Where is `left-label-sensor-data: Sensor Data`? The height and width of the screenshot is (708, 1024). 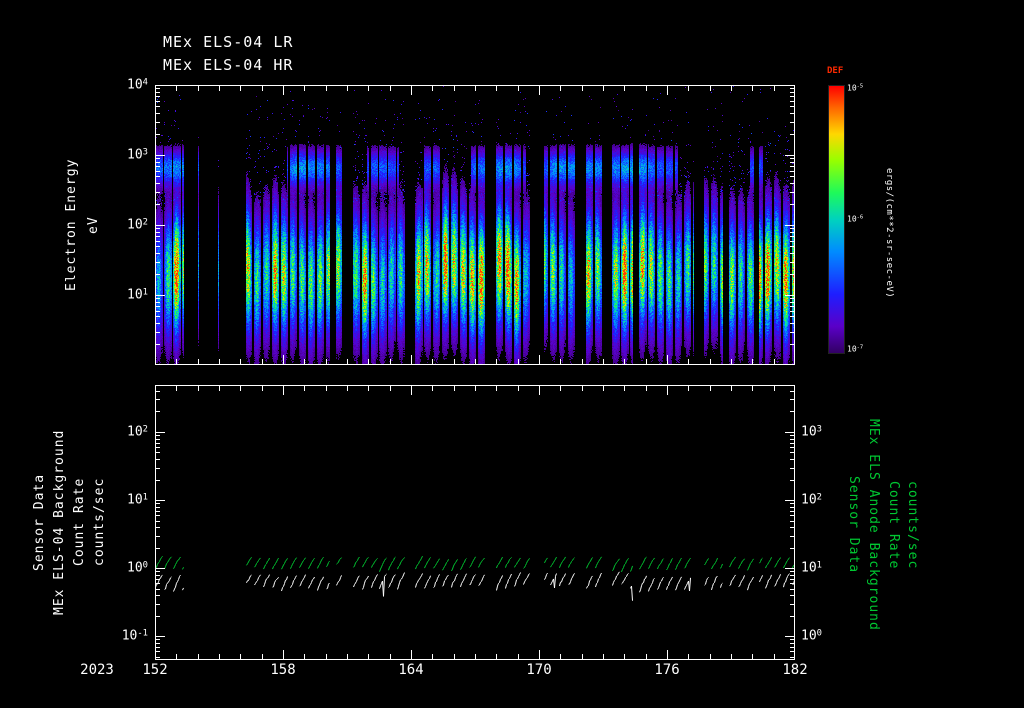 left-label-sensor-data: Sensor Data is located at coordinates (39, 522).